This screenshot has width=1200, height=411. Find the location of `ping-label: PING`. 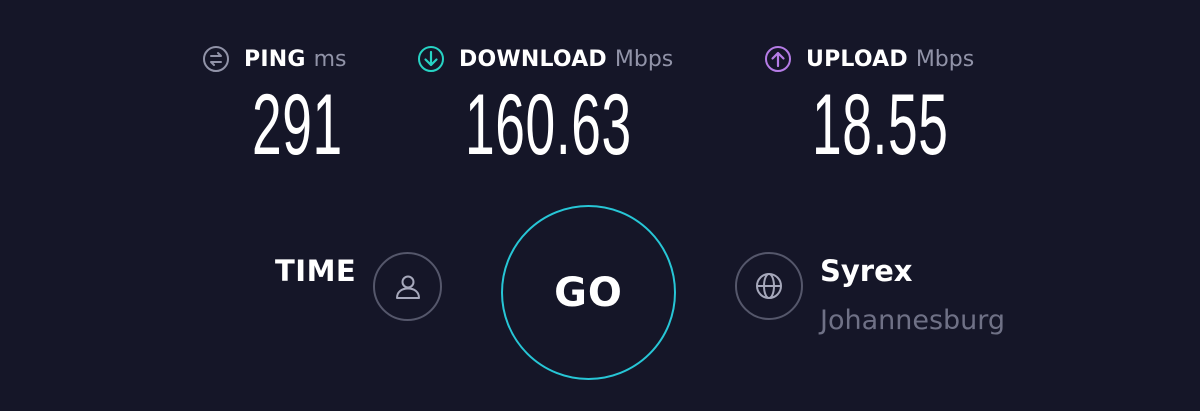

ping-label: PING is located at coordinates (275, 59).